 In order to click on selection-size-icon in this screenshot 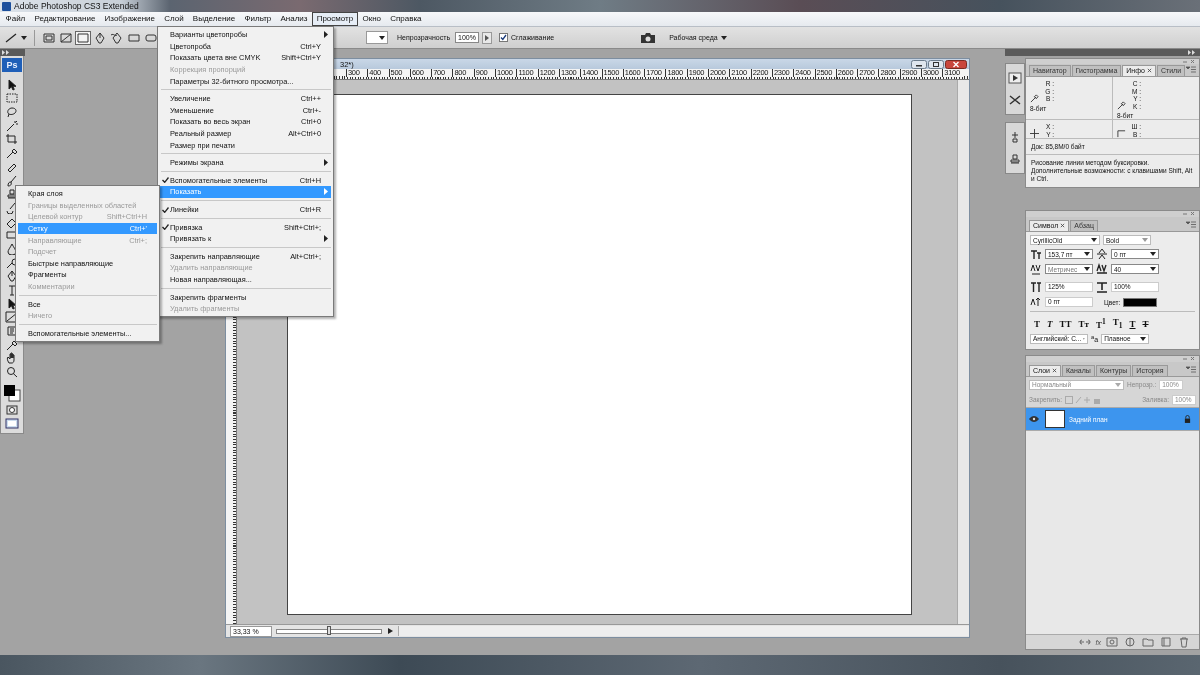, I will do `click(1121, 133)`.